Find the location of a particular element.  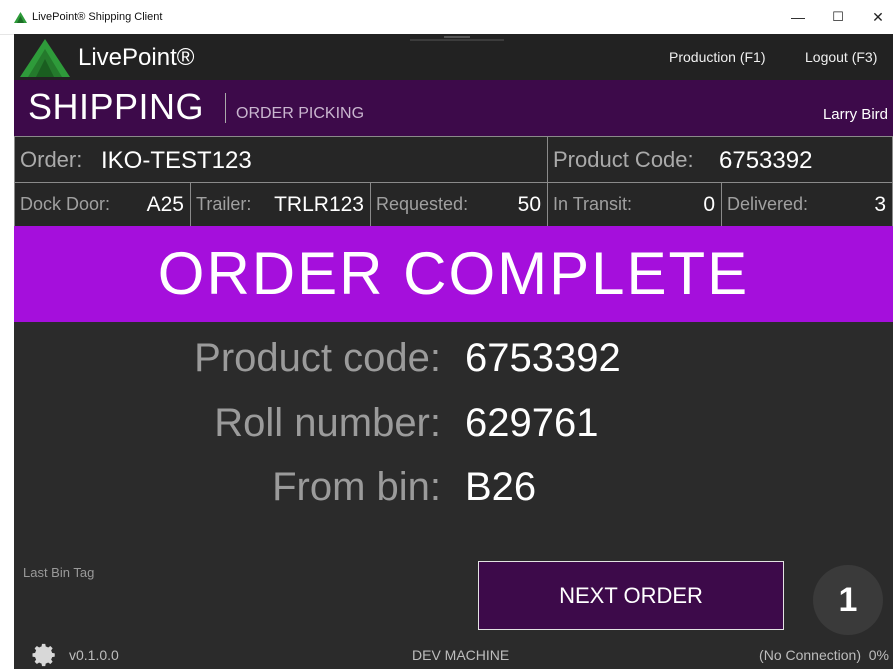

version-label: v0.1.0.0 is located at coordinates (94, 655).